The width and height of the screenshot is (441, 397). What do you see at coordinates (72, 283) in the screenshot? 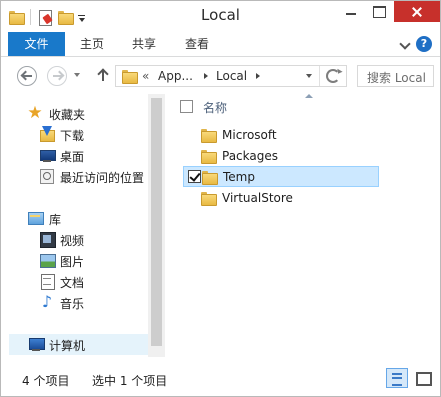
I see `nav-item-label: 文档` at bounding box center [72, 283].